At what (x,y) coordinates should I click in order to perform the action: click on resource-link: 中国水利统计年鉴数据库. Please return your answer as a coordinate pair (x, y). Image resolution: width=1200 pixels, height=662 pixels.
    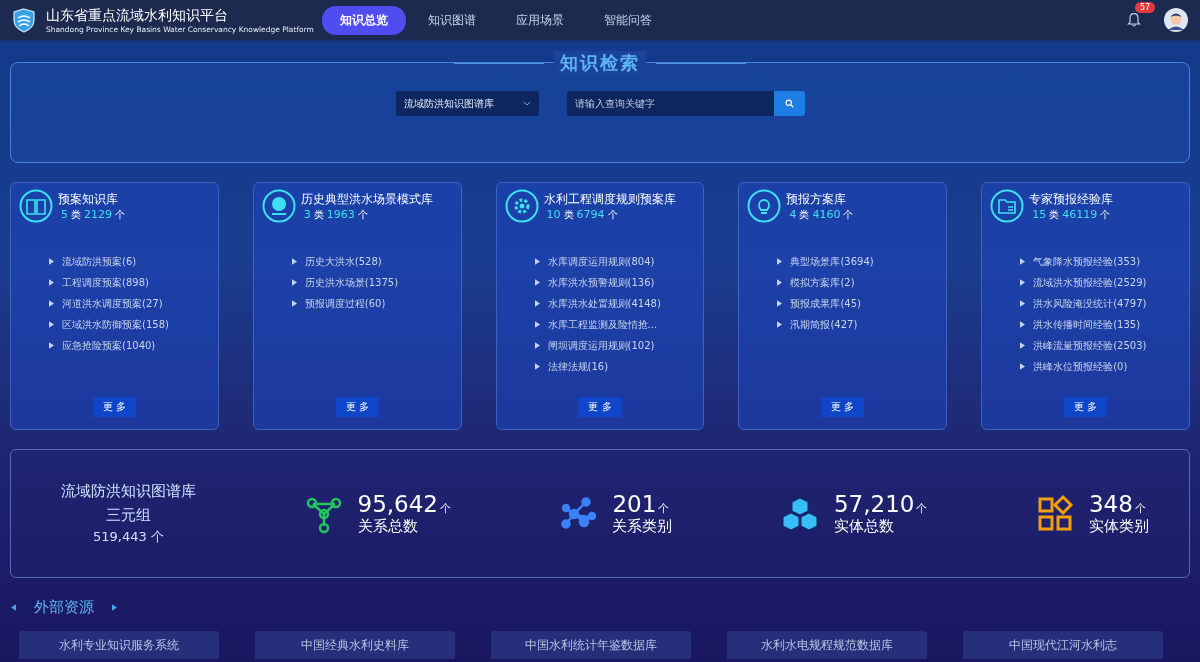
    Looking at the image, I should click on (591, 645).